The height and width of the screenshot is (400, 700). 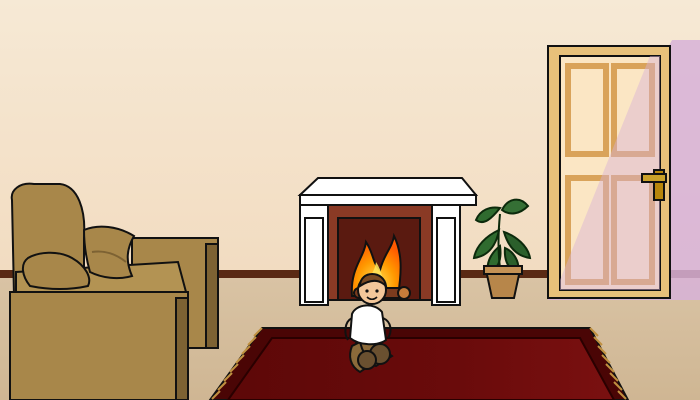 I want to click on door, so click(x=623, y=170).